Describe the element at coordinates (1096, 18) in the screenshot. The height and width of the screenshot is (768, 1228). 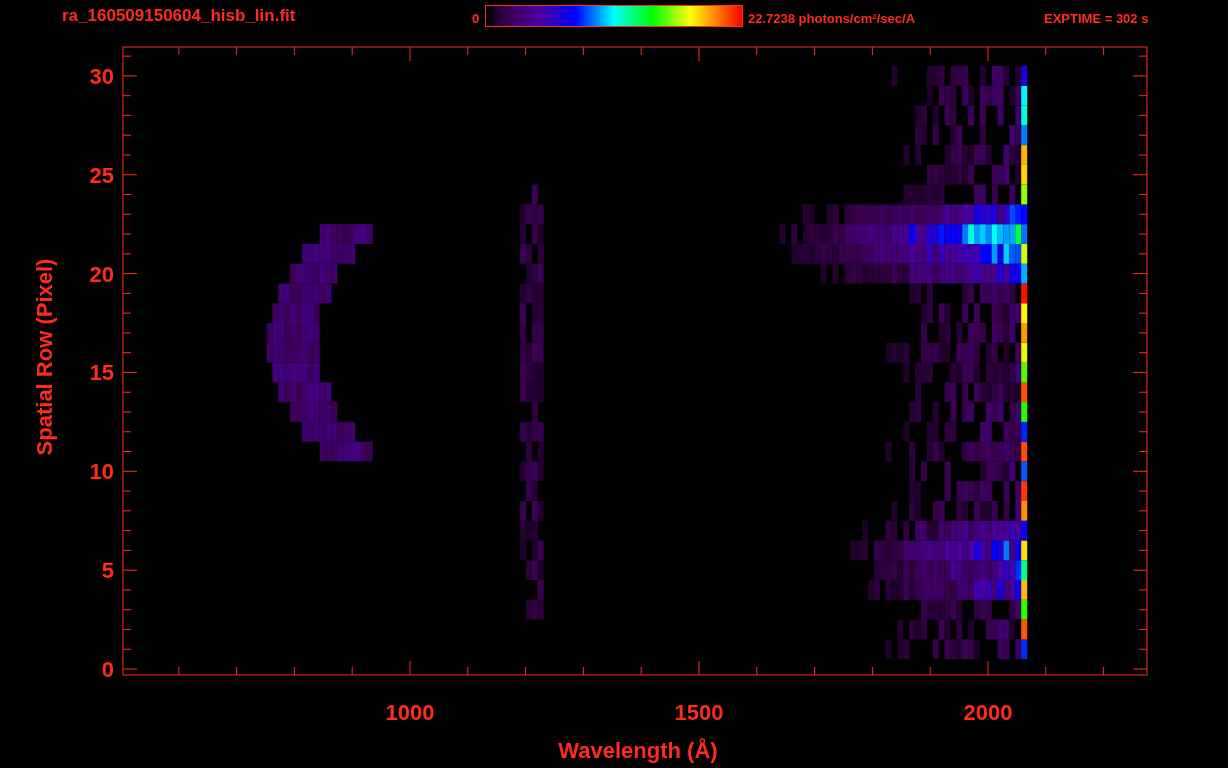
I see `exposure-time: EXPTIME = 302 s` at that location.